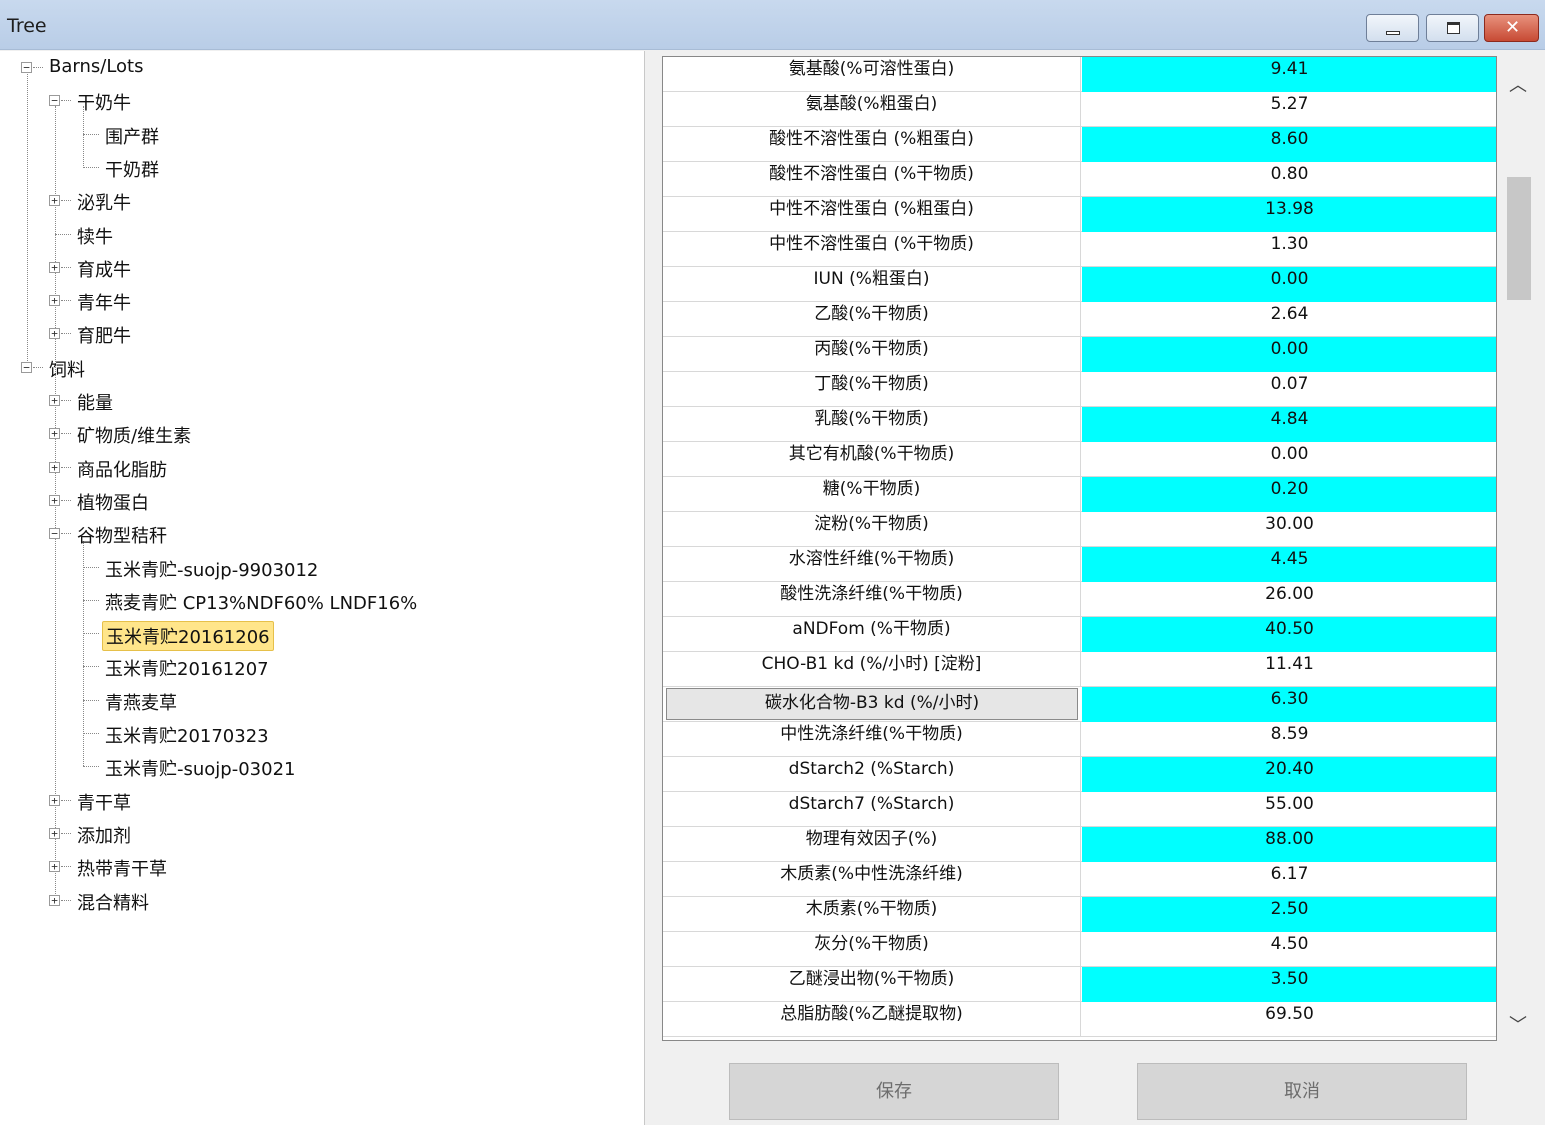 This screenshot has height=1125, width=1545. What do you see at coordinates (1079, 424) in the screenshot?
I see `table-row: 乳酸(%干物质) 4.84` at bounding box center [1079, 424].